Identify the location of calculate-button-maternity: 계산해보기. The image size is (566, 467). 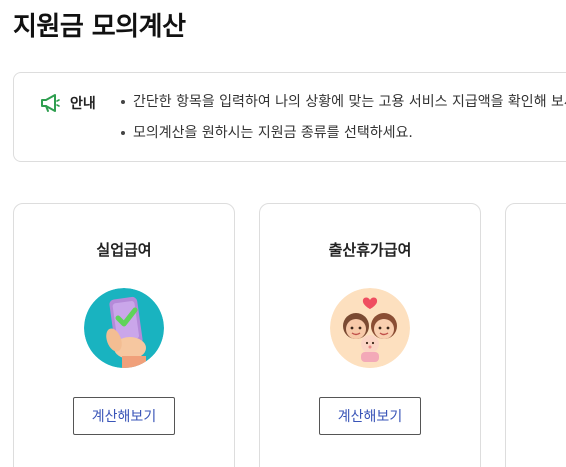
(370, 416).